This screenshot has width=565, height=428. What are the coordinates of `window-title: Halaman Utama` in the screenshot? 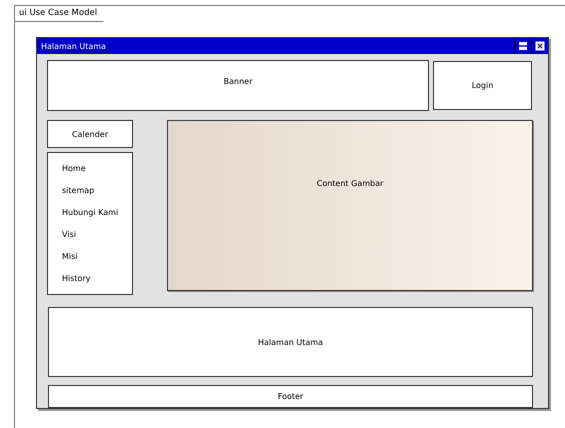 It's located at (73, 46).